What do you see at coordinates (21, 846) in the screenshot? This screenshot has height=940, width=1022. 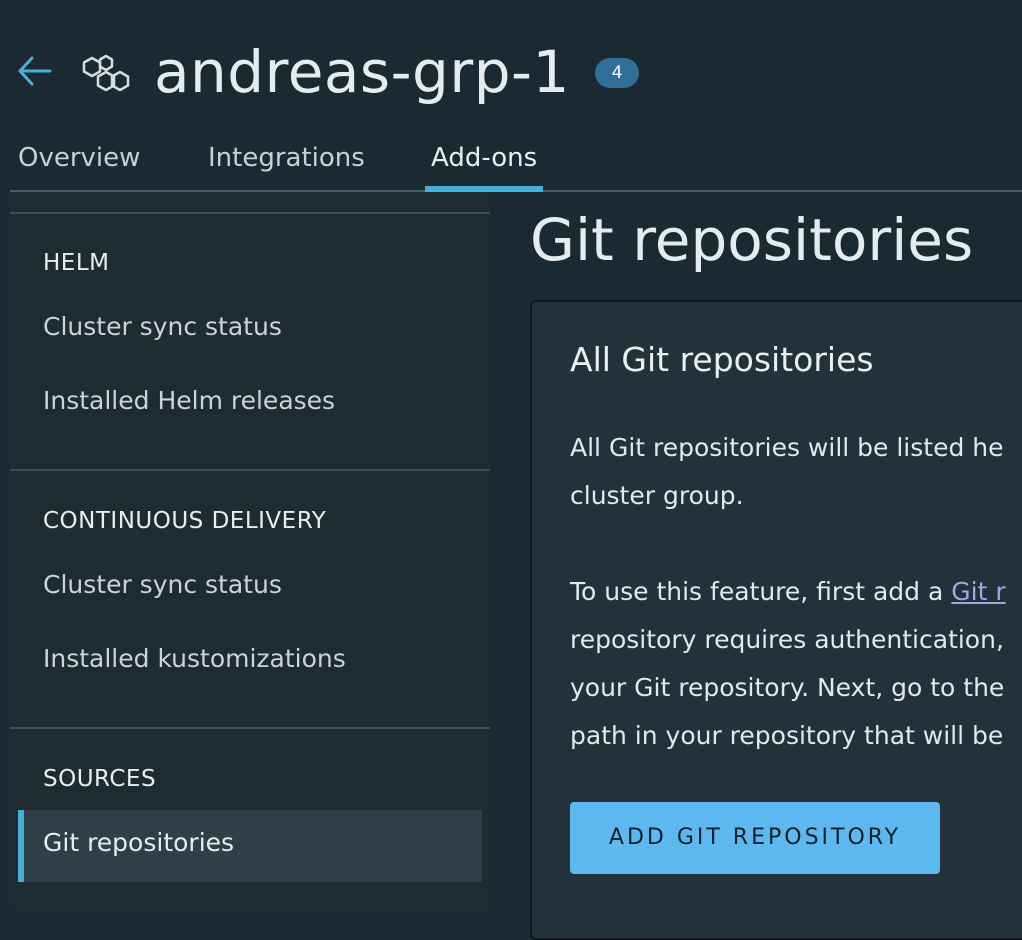 I see `sidebar-active-indicator` at bounding box center [21, 846].